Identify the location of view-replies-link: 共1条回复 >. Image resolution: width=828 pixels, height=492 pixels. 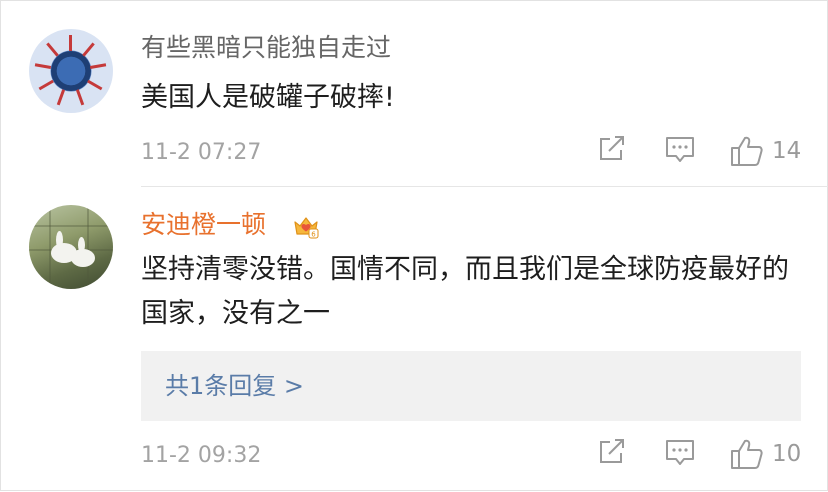
(234, 386).